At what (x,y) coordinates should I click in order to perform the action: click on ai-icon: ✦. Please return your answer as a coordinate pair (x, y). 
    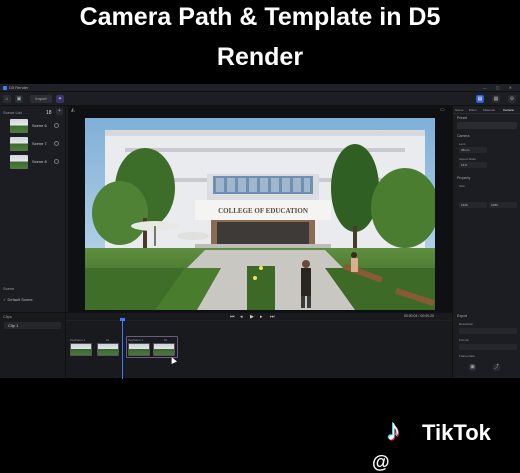
    Looking at the image, I should click on (60, 99).